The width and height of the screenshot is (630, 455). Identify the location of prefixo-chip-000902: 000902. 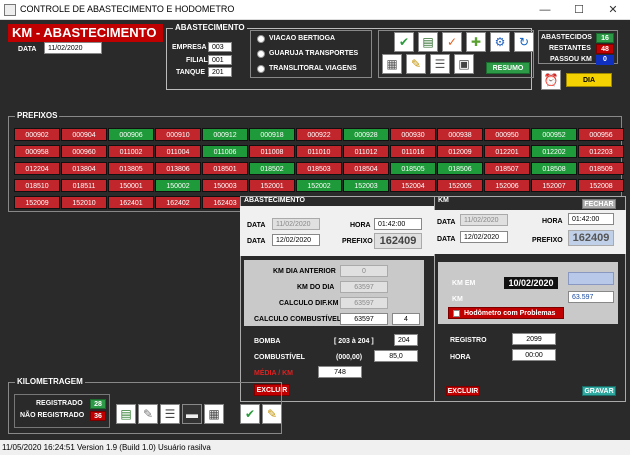
(37, 134).